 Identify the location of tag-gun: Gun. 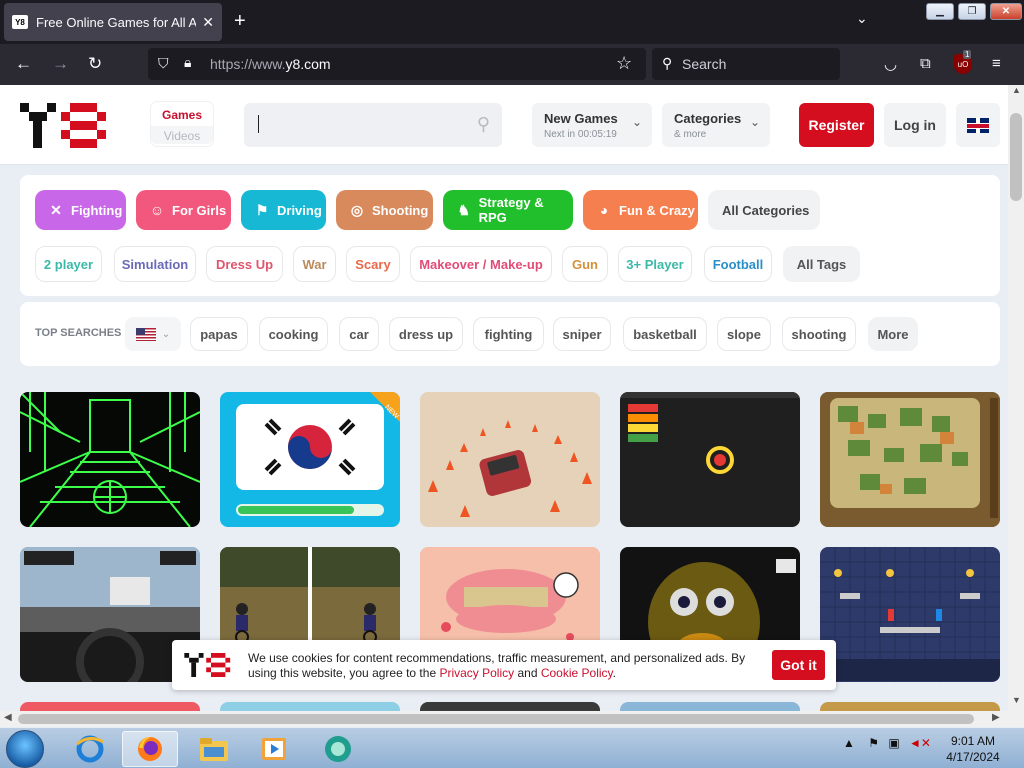
(585, 264).